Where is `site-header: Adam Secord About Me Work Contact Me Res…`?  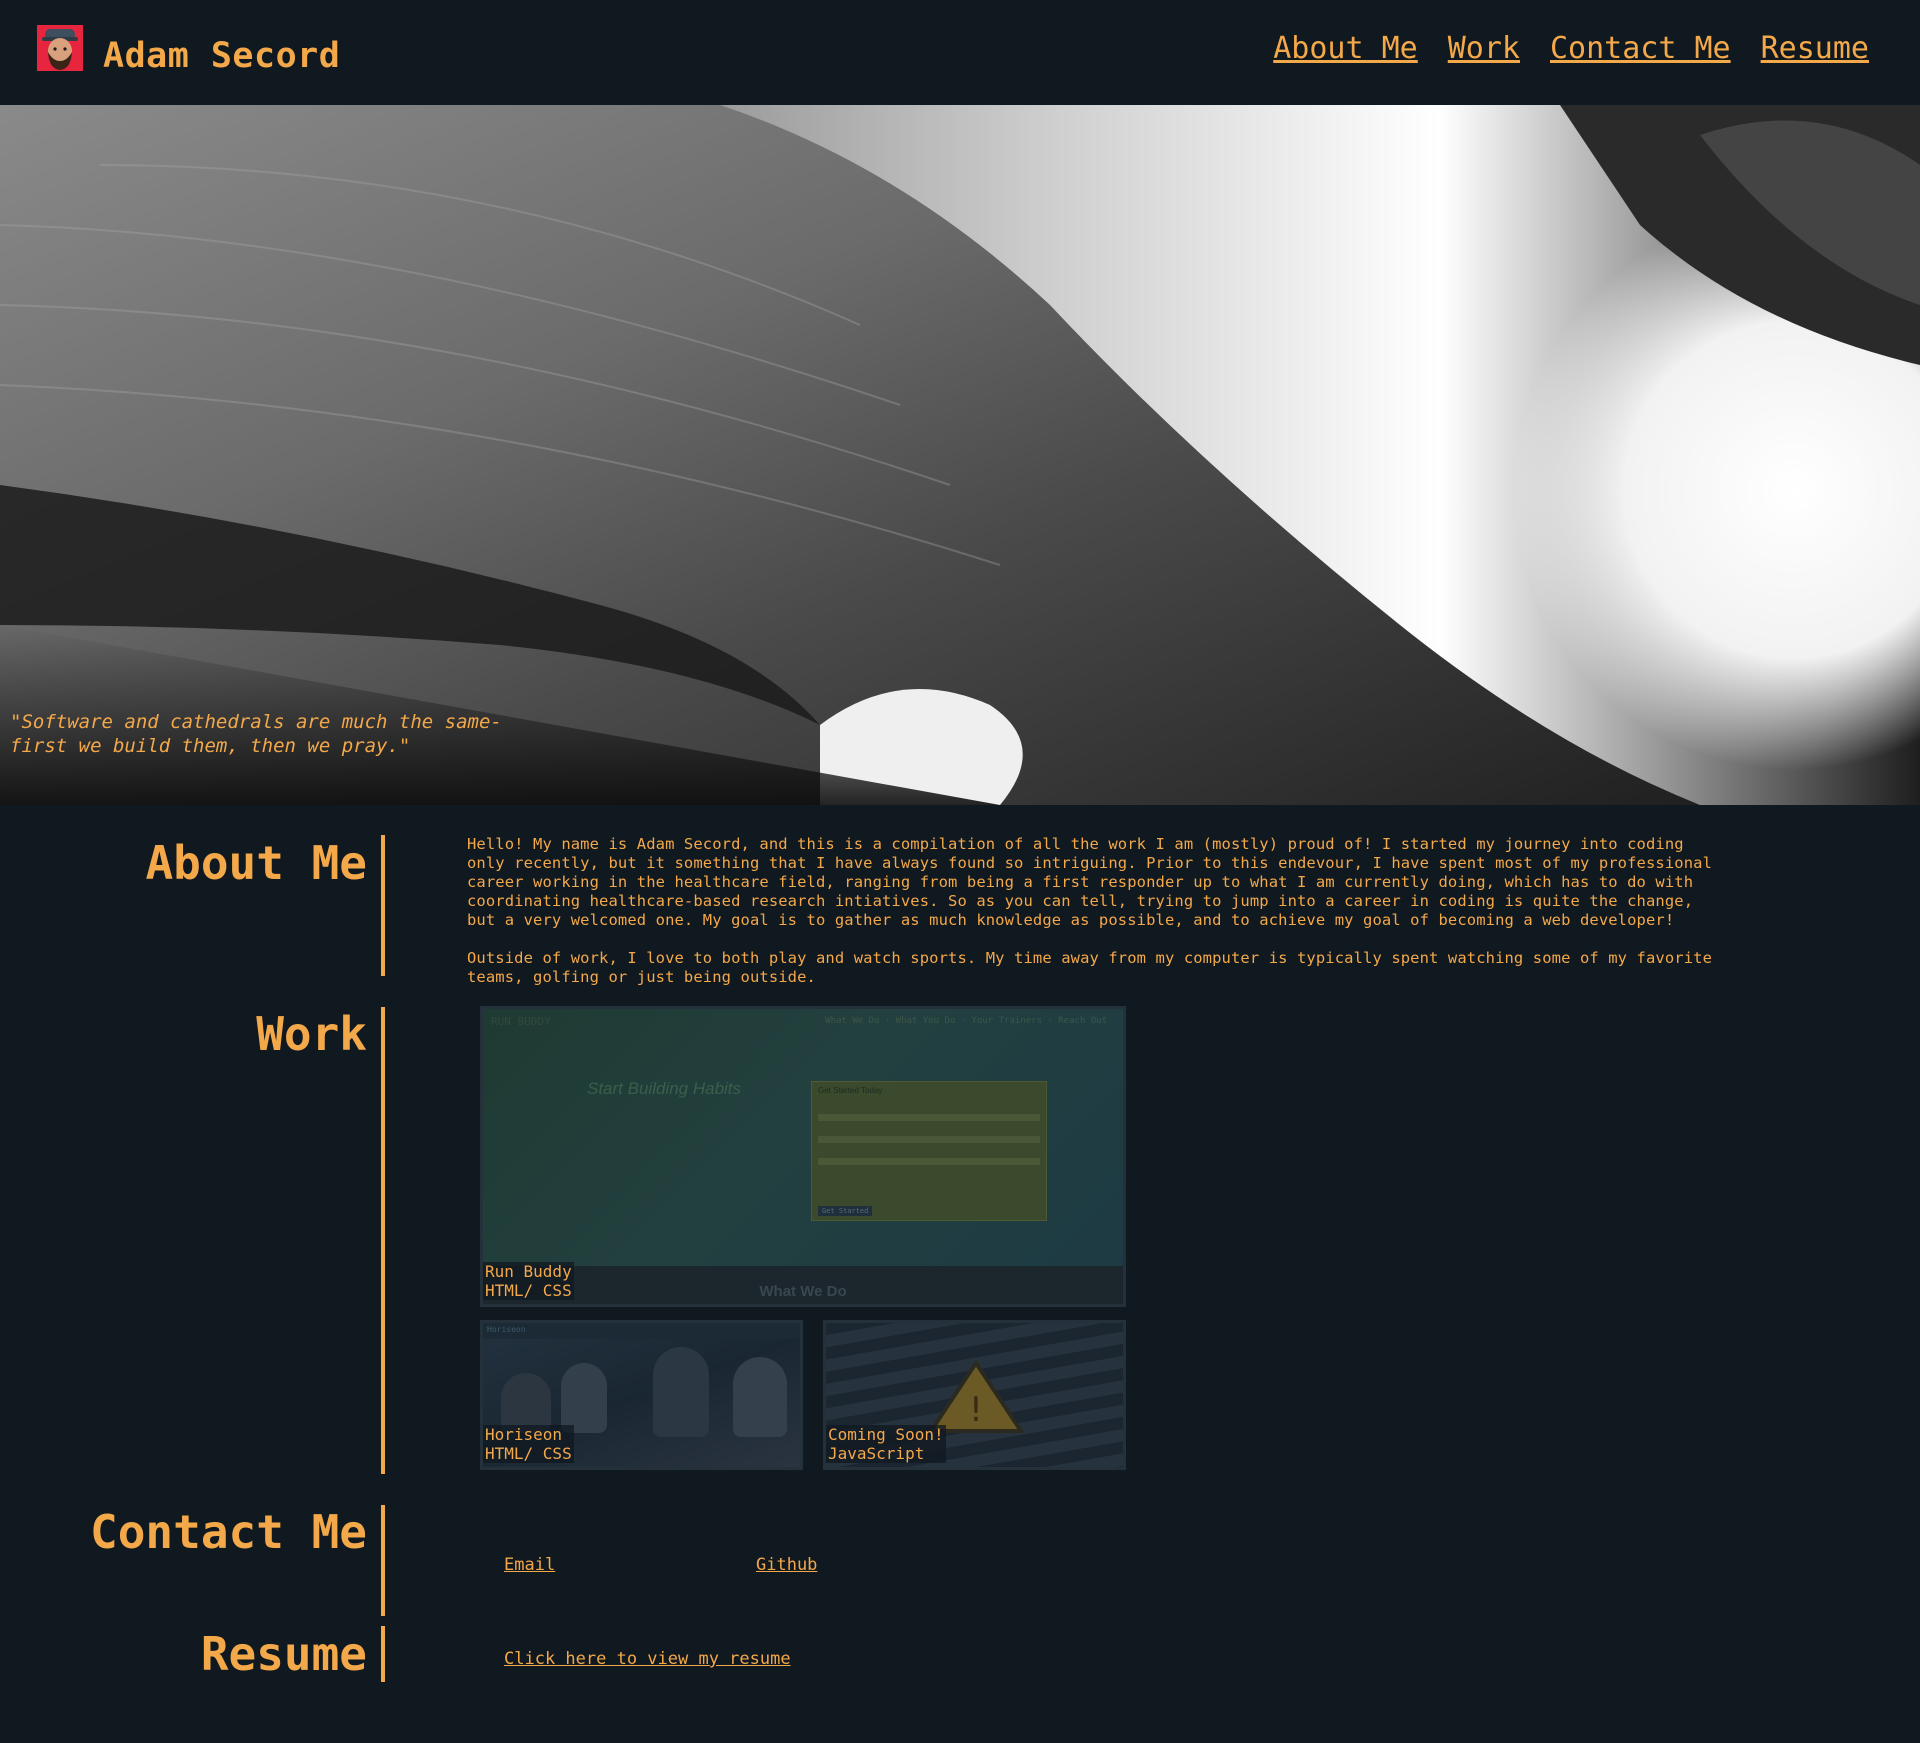
site-header: Adam Secord About Me Work Contact Me Res… is located at coordinates (960, 52).